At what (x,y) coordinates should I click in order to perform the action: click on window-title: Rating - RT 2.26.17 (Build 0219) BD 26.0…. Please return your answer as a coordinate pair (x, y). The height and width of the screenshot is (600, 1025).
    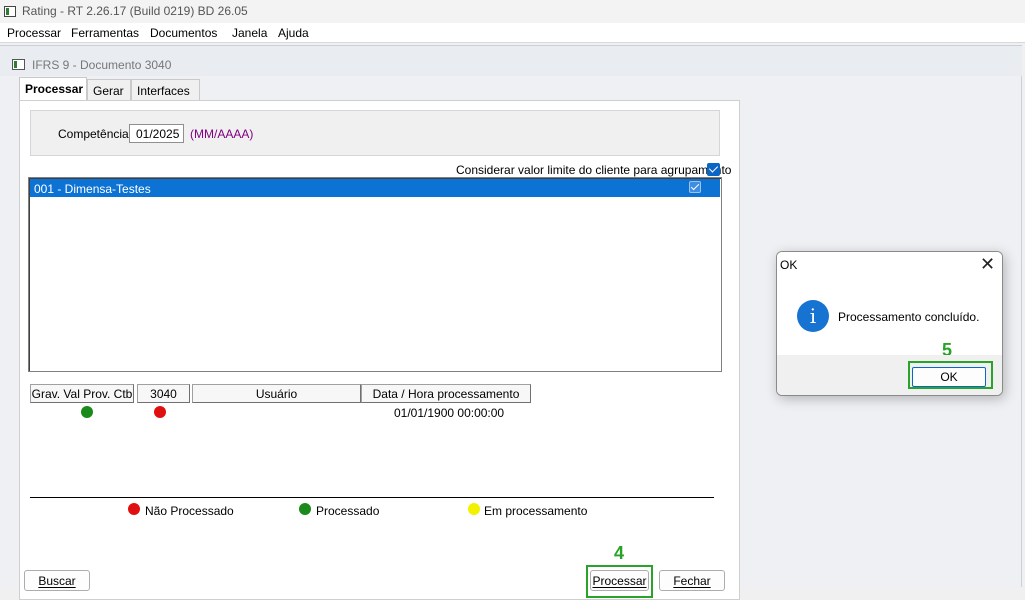
    Looking at the image, I should click on (135, 11).